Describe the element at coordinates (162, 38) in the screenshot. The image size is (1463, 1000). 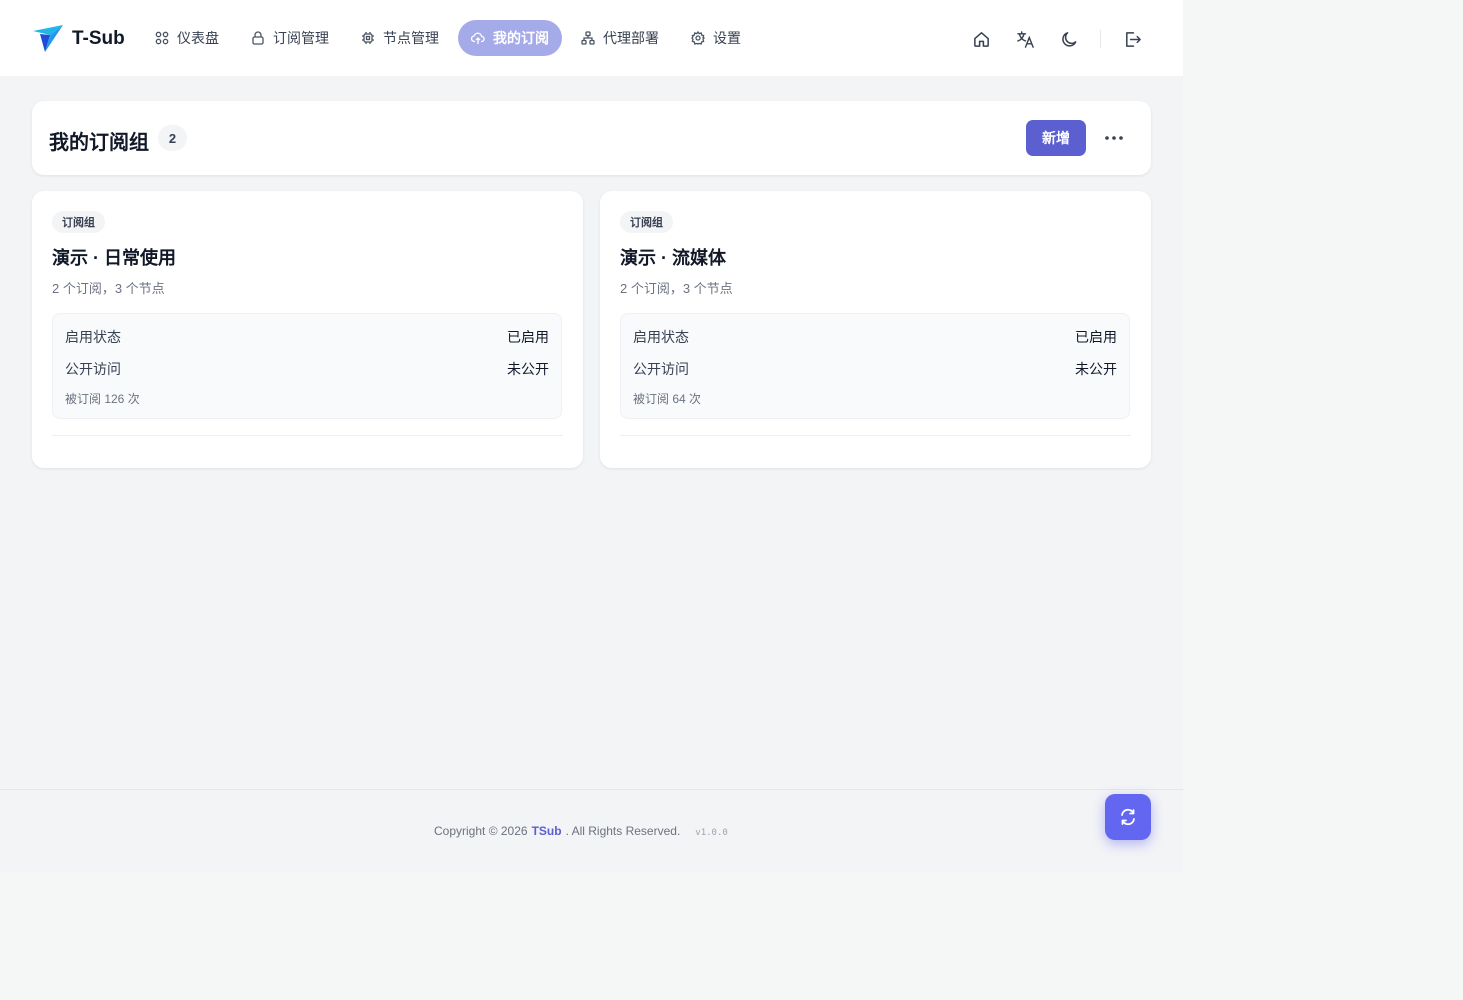
I see `grid-icon` at that location.